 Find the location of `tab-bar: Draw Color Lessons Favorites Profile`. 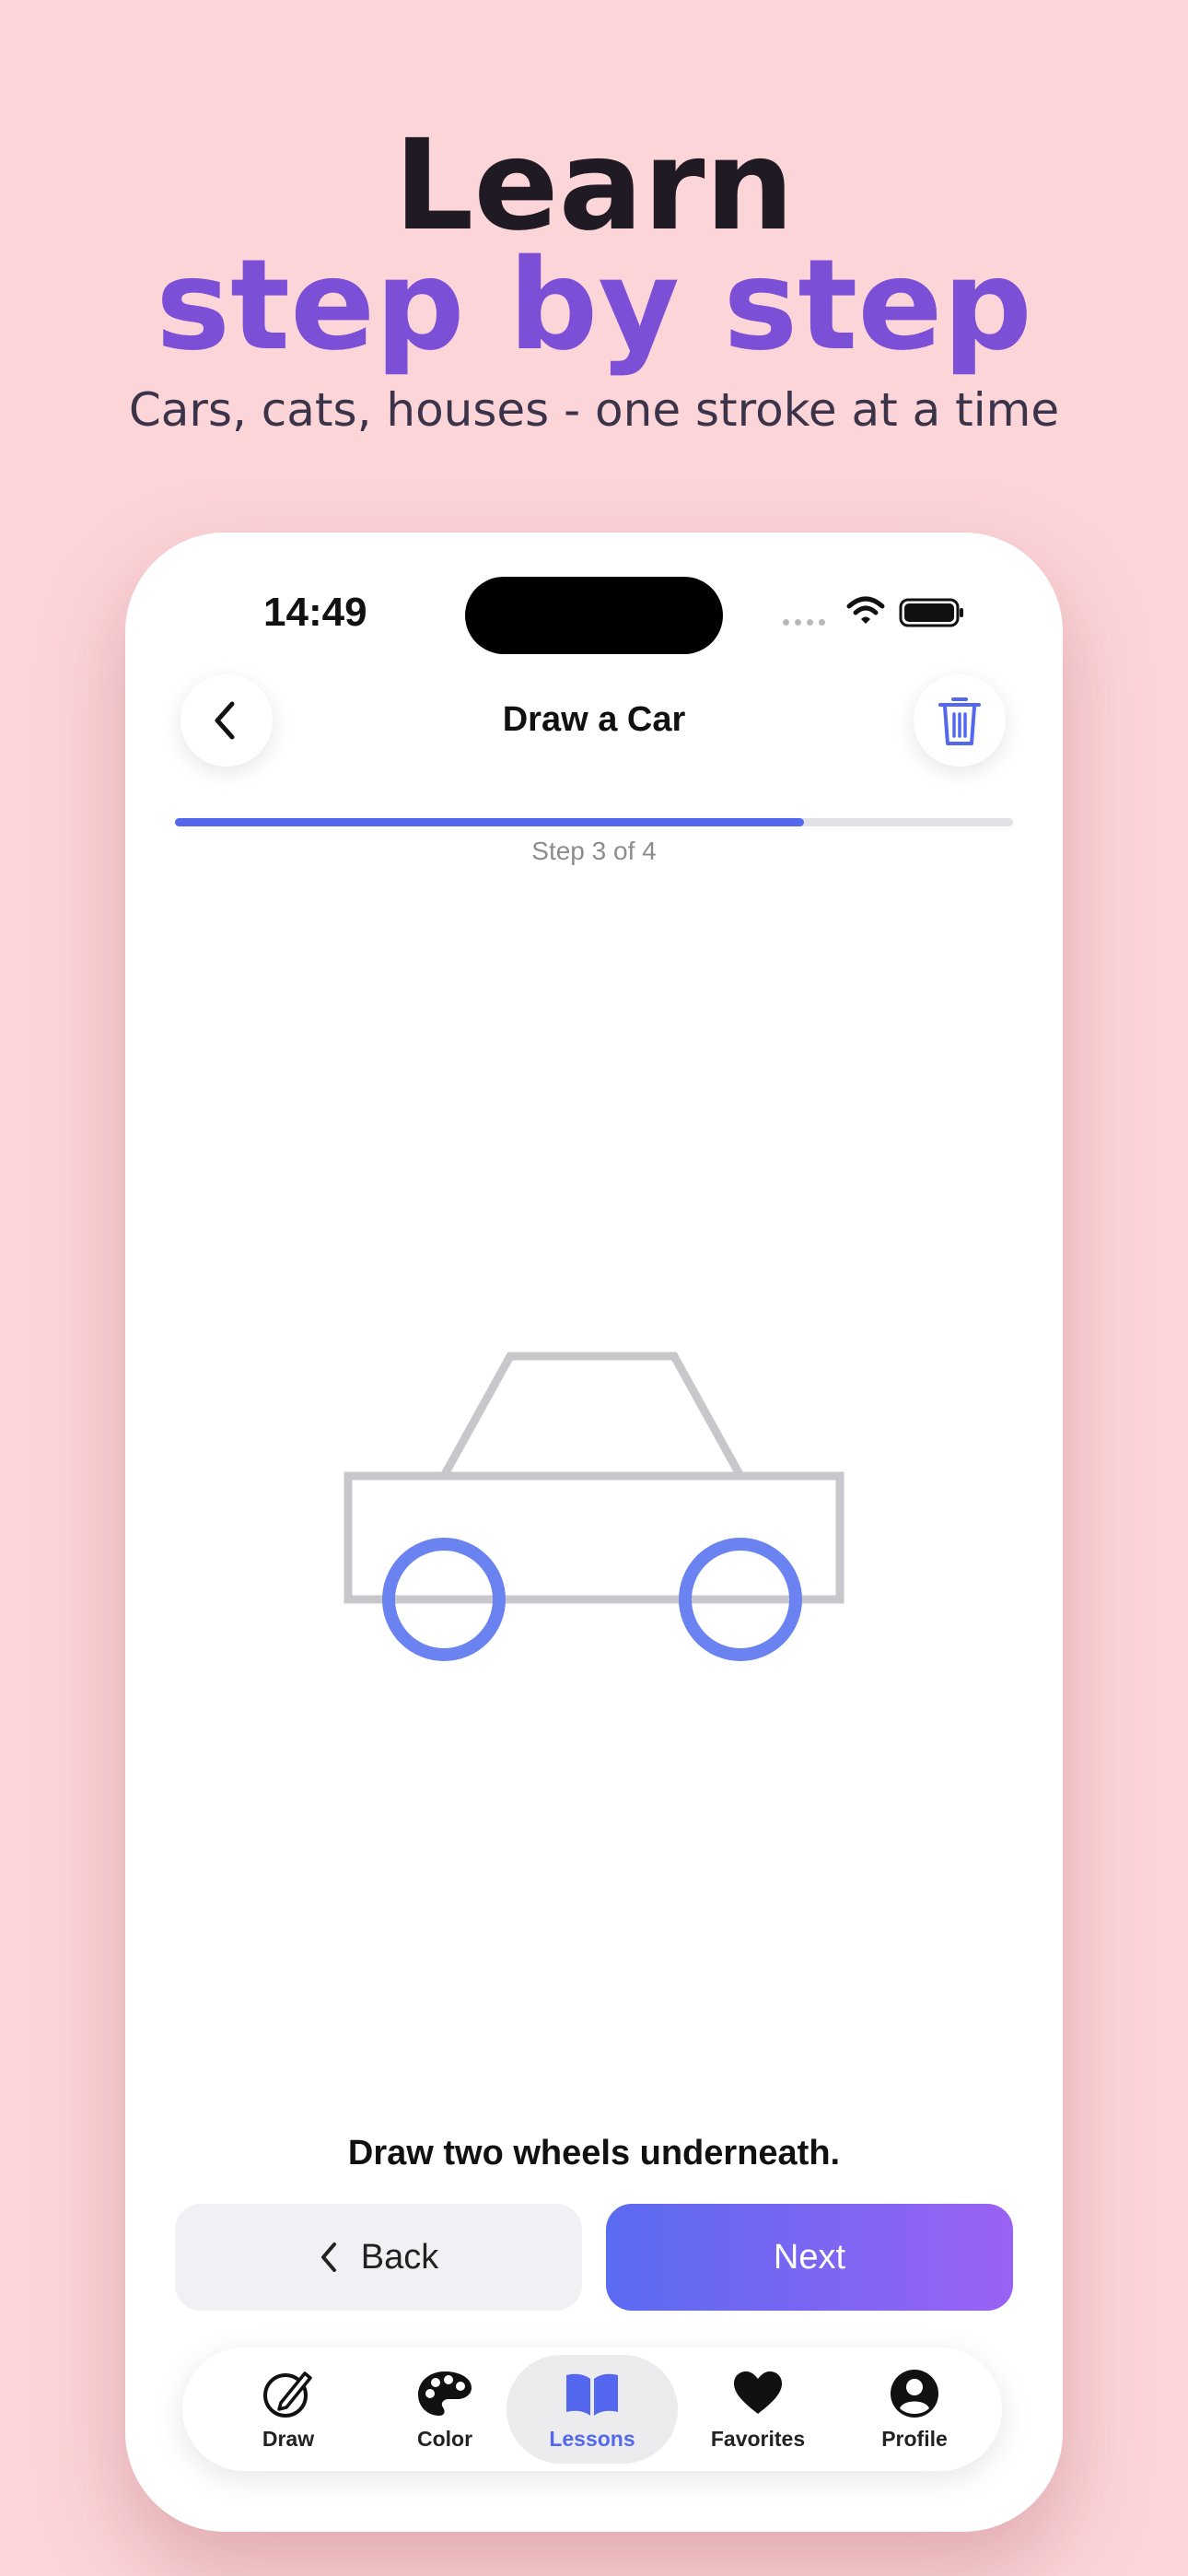

tab-bar: Draw Color Lessons Favorites Profile is located at coordinates (592, 2409).